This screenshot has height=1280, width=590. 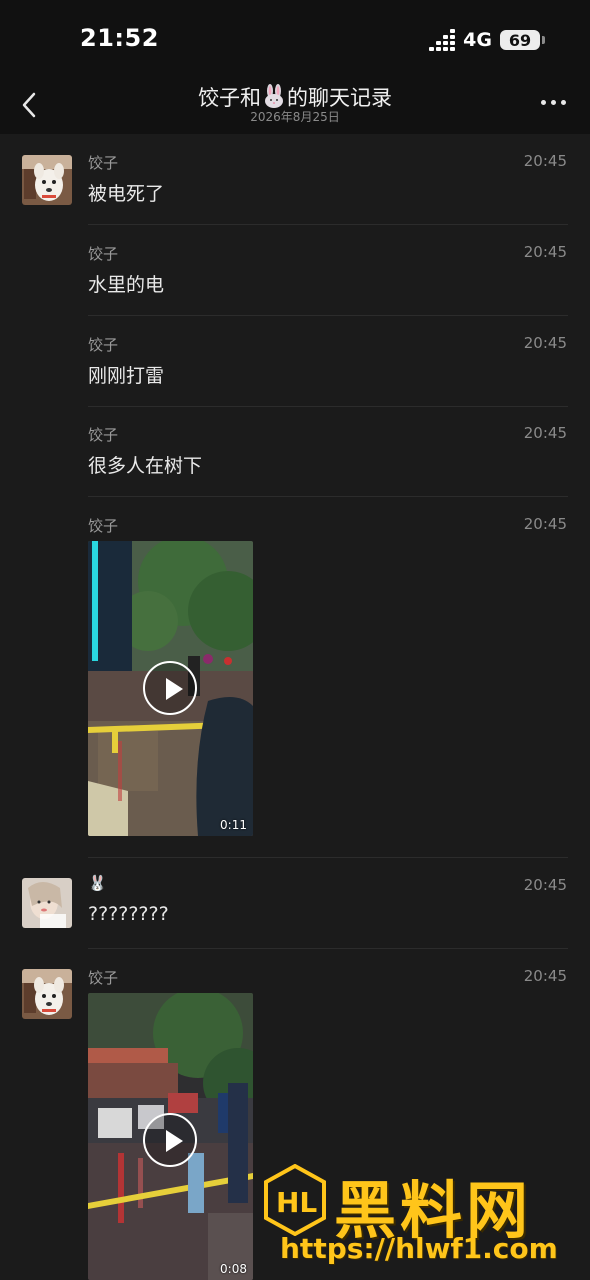 What do you see at coordinates (295, 37) in the screenshot?
I see `status-bar: 21:52 4G 69` at bounding box center [295, 37].